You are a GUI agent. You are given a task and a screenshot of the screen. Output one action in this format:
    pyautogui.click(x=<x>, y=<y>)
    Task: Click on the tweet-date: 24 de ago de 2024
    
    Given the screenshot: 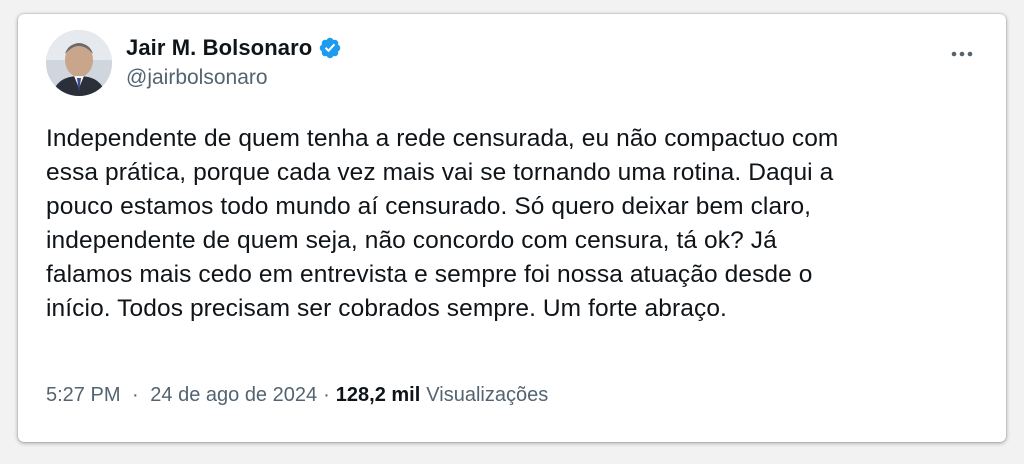 What is the action you would take?
    pyautogui.click(x=234, y=395)
    